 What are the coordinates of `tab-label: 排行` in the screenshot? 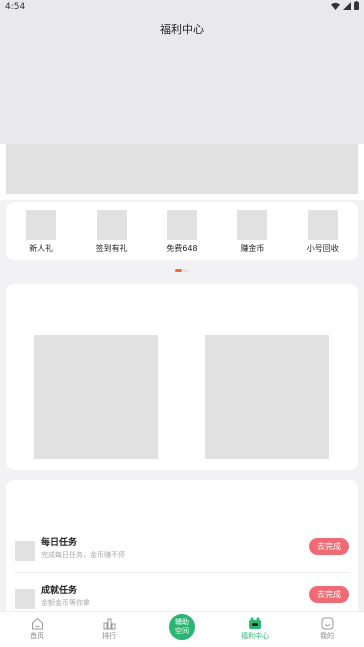 It's located at (109, 636).